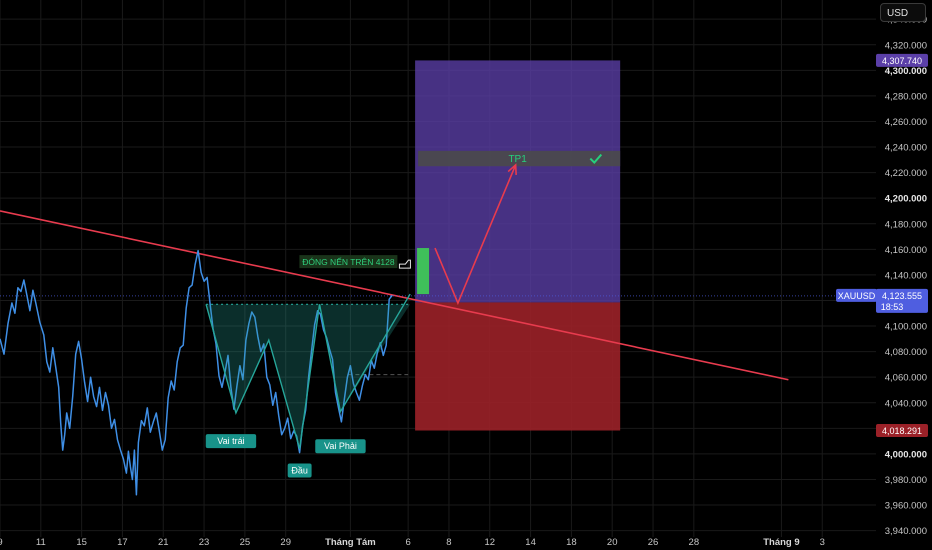 The width and height of the screenshot is (932, 550). What do you see at coordinates (489, 542) in the screenshot?
I see `x-tick-label: 12` at bounding box center [489, 542].